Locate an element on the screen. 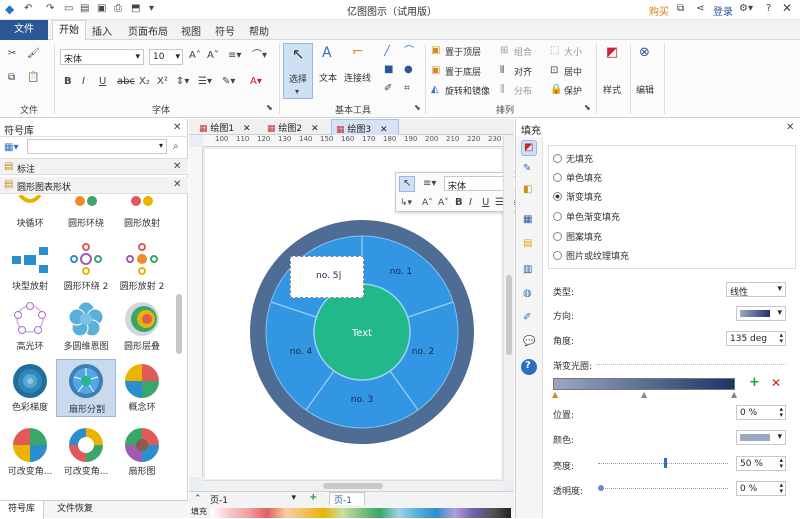 Image resolution: width=800 pixels, height=519 pixels. collapse-icon: ⌃ is located at coordinates (198, 499).